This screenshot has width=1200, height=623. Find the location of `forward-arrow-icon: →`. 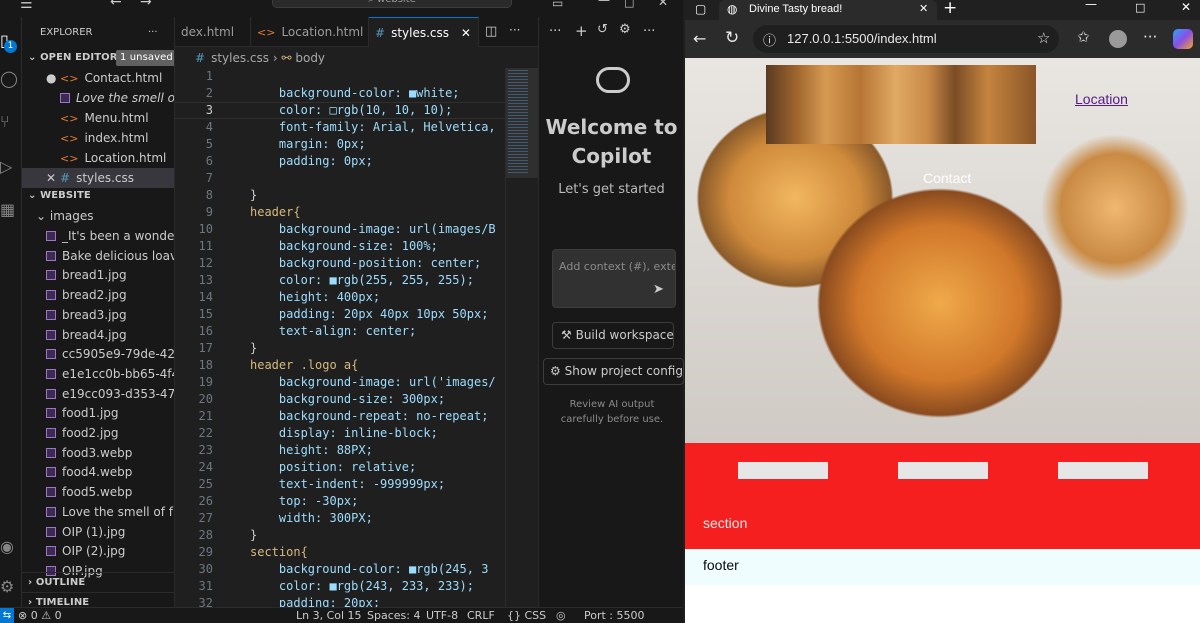

forward-arrow-icon: → is located at coordinates (146, 5).